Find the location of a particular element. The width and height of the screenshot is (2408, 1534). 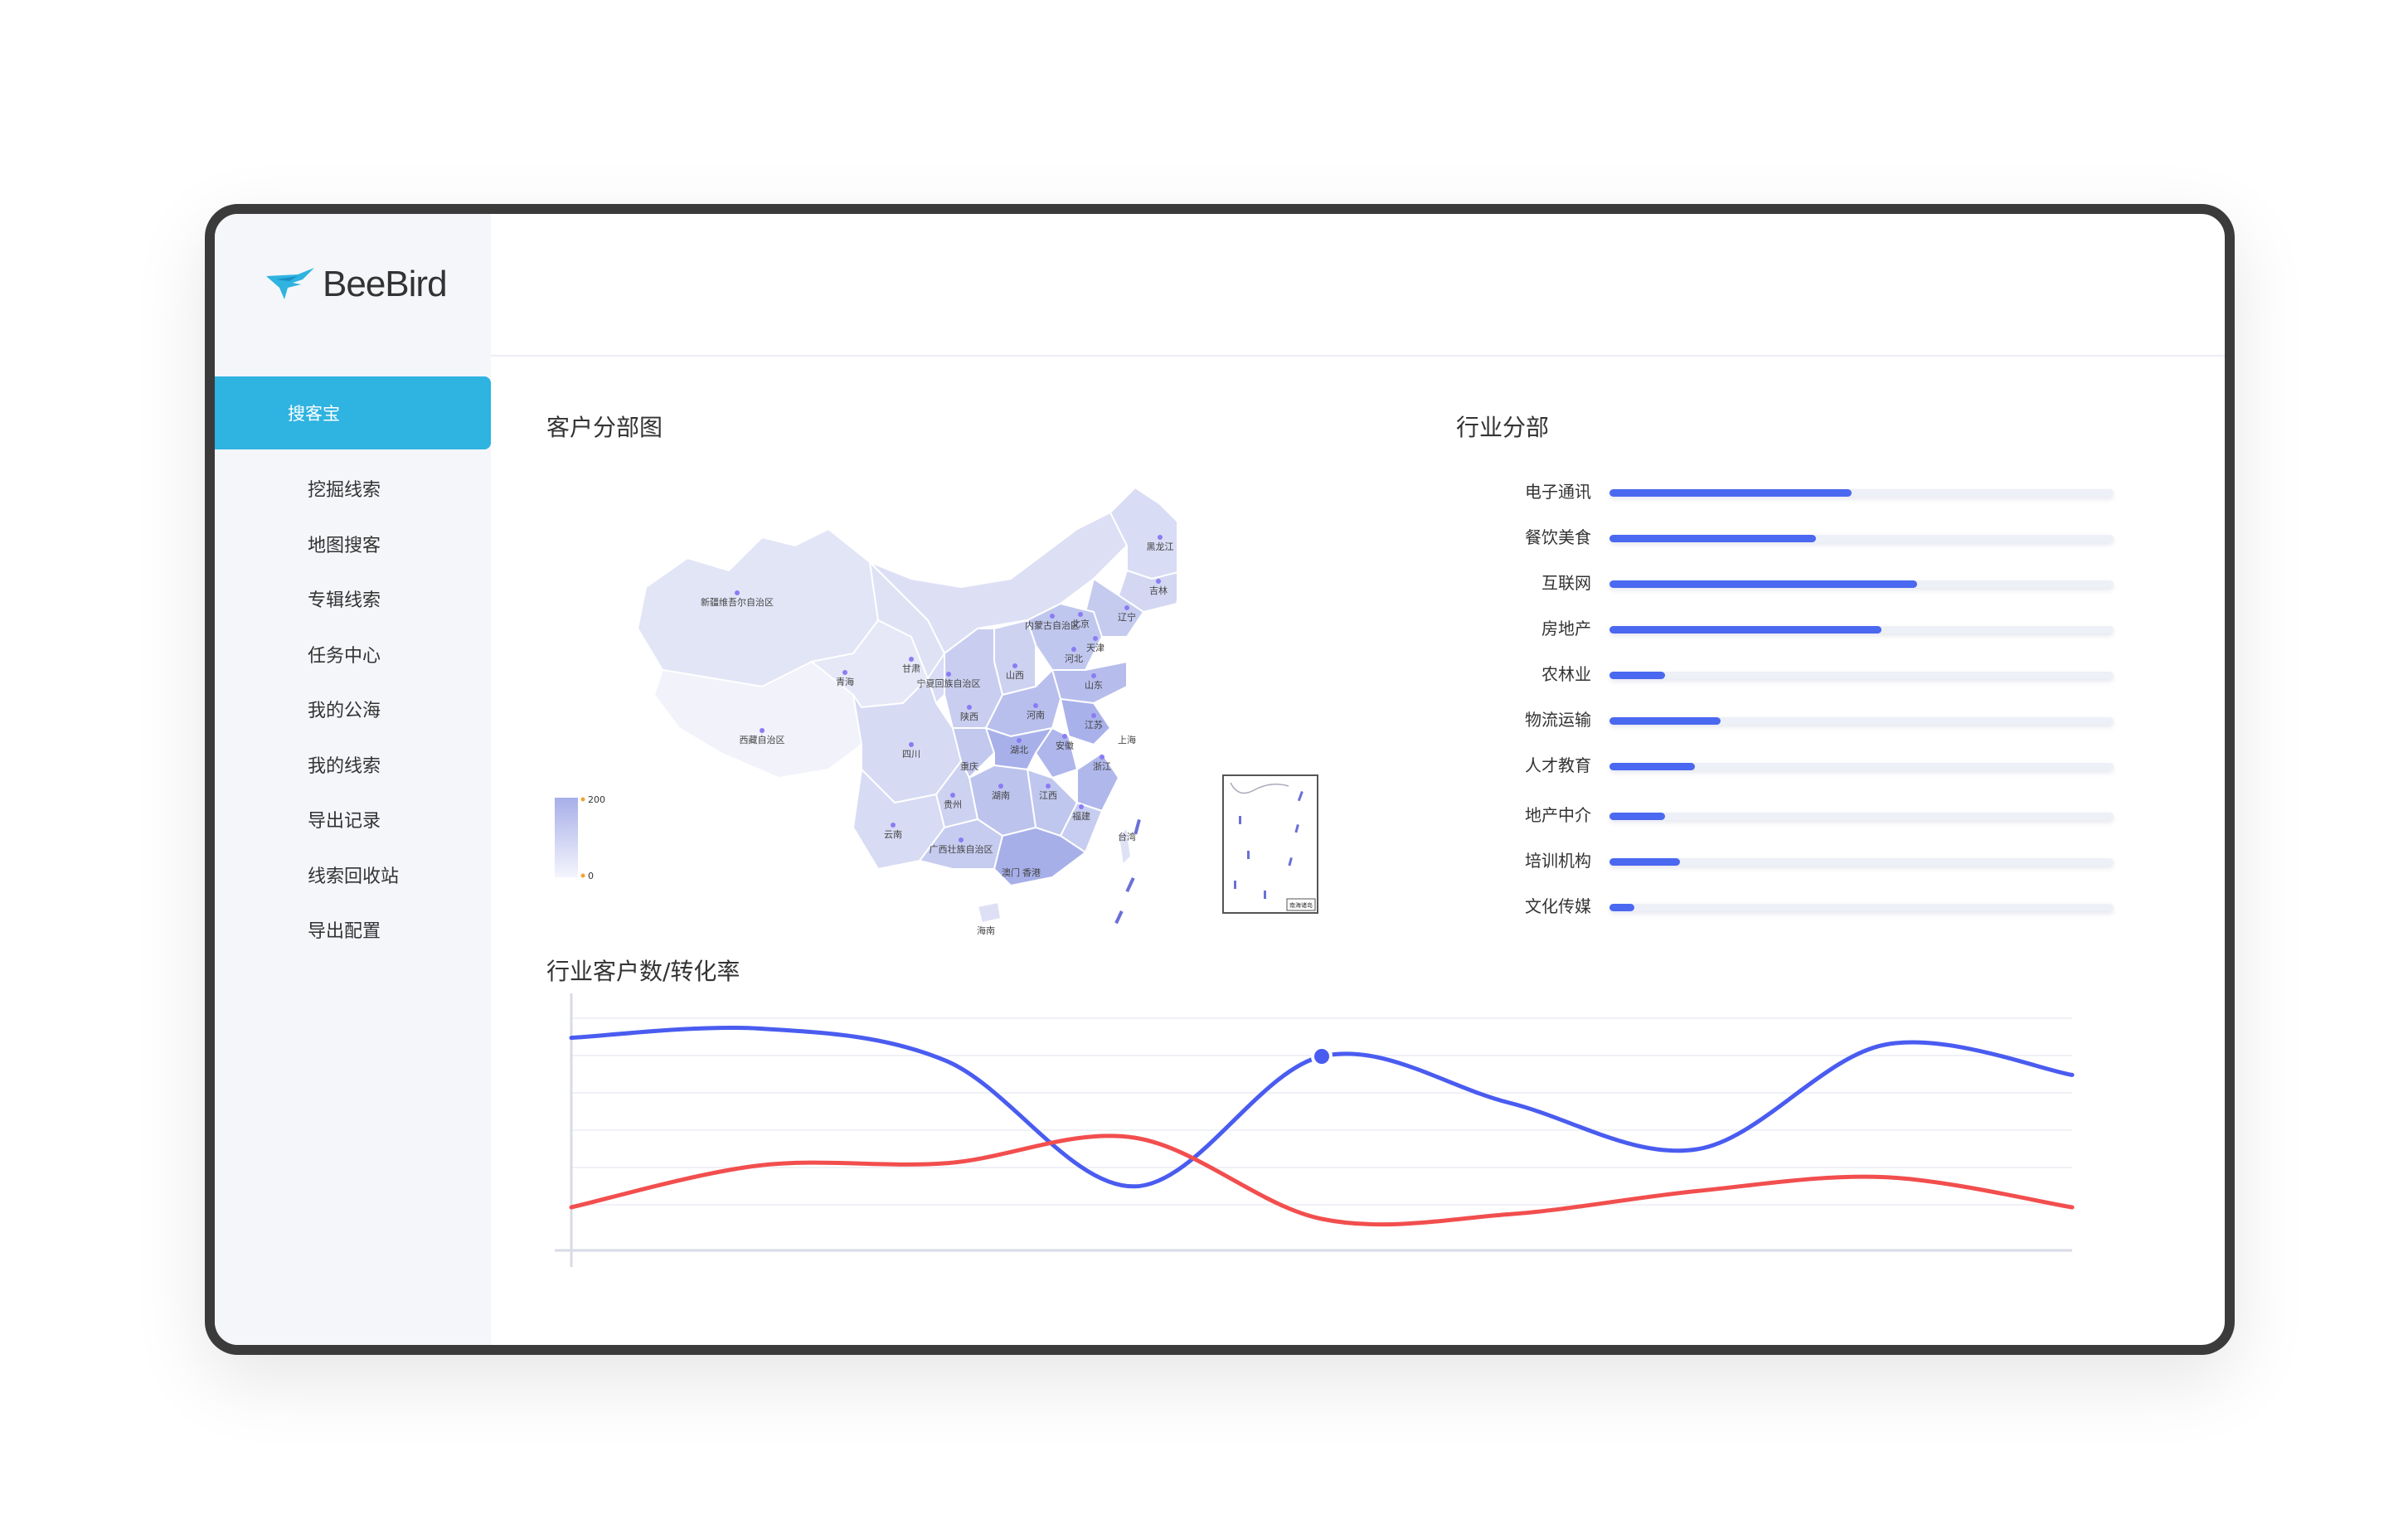

marker-jiangsu is located at coordinates (1093, 715).